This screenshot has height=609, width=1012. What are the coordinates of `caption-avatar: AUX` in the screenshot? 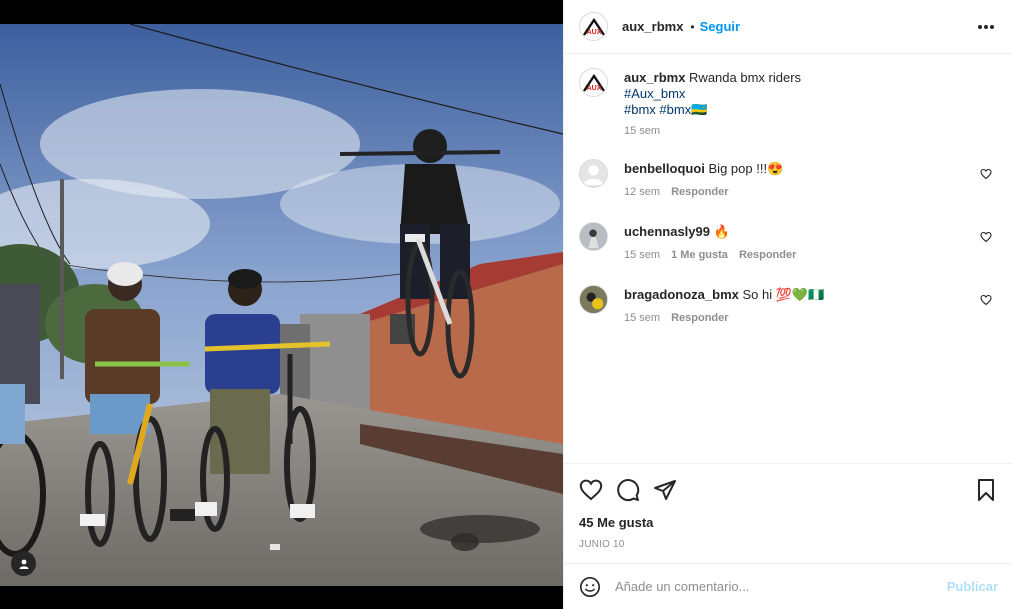 It's located at (593, 82).